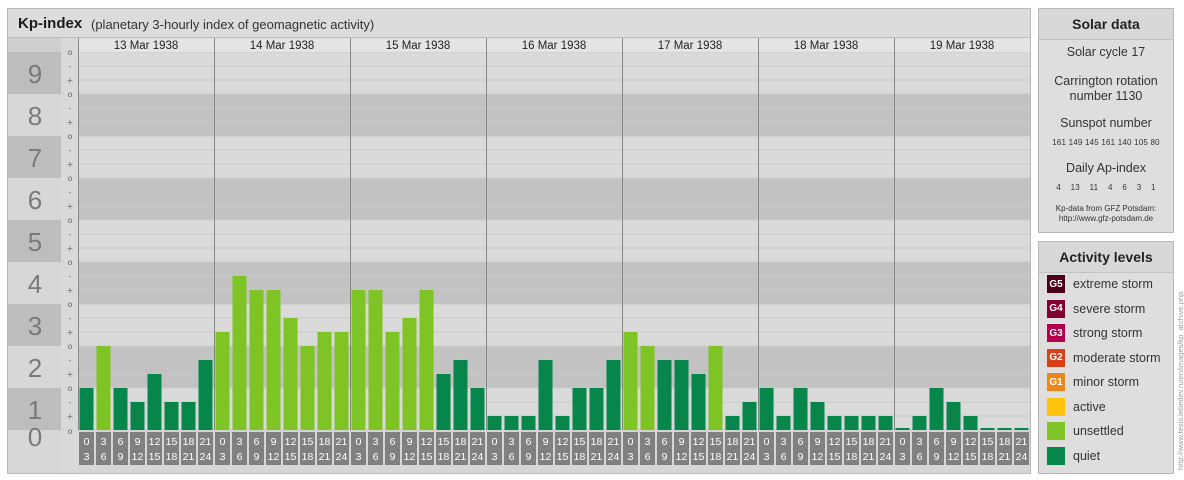  I want to click on source-line-1: Kp-data from GFZ Potsdam:, so click(1106, 208).